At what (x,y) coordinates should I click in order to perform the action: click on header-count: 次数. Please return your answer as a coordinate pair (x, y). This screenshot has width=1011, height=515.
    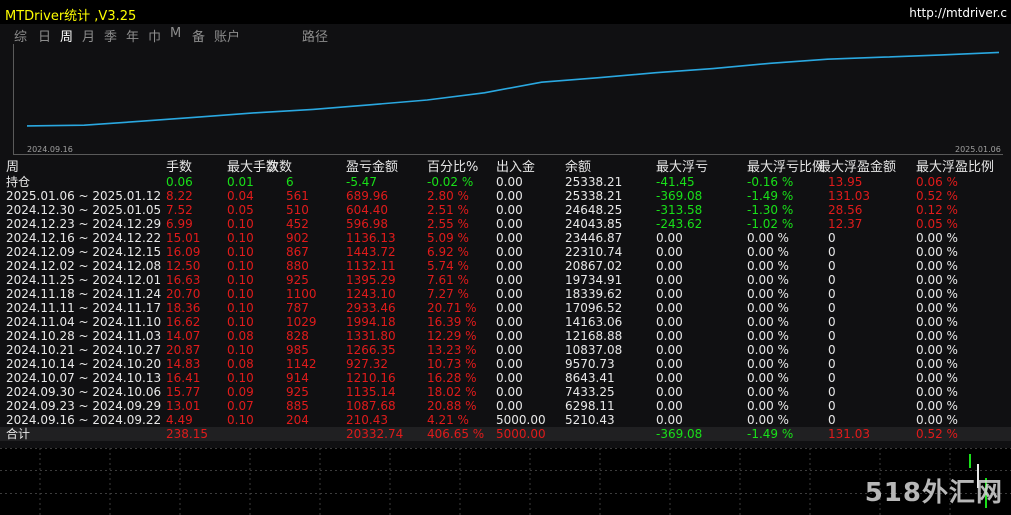
    Looking at the image, I should click on (279, 167).